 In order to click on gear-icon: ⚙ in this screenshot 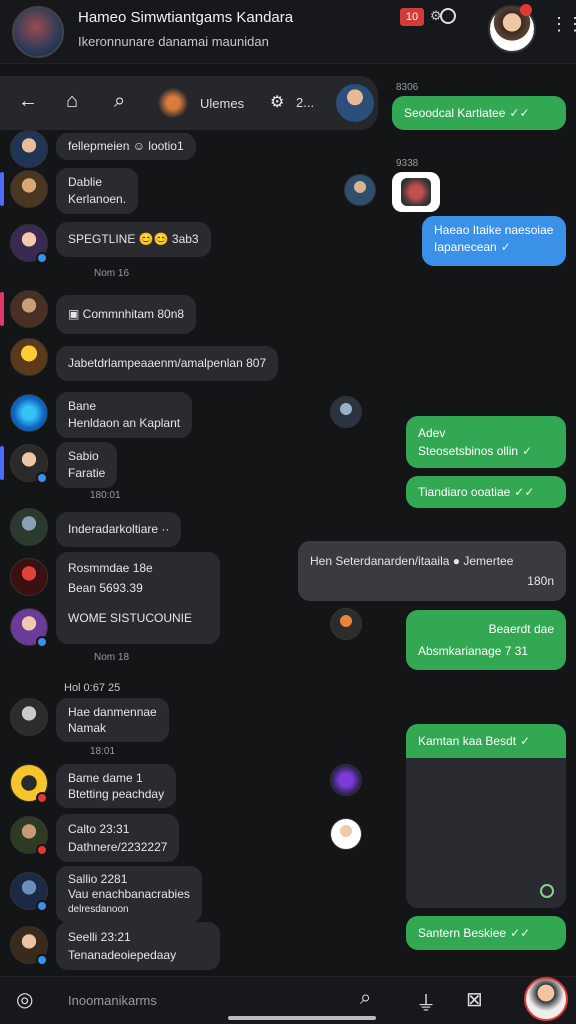, I will do `click(277, 102)`.